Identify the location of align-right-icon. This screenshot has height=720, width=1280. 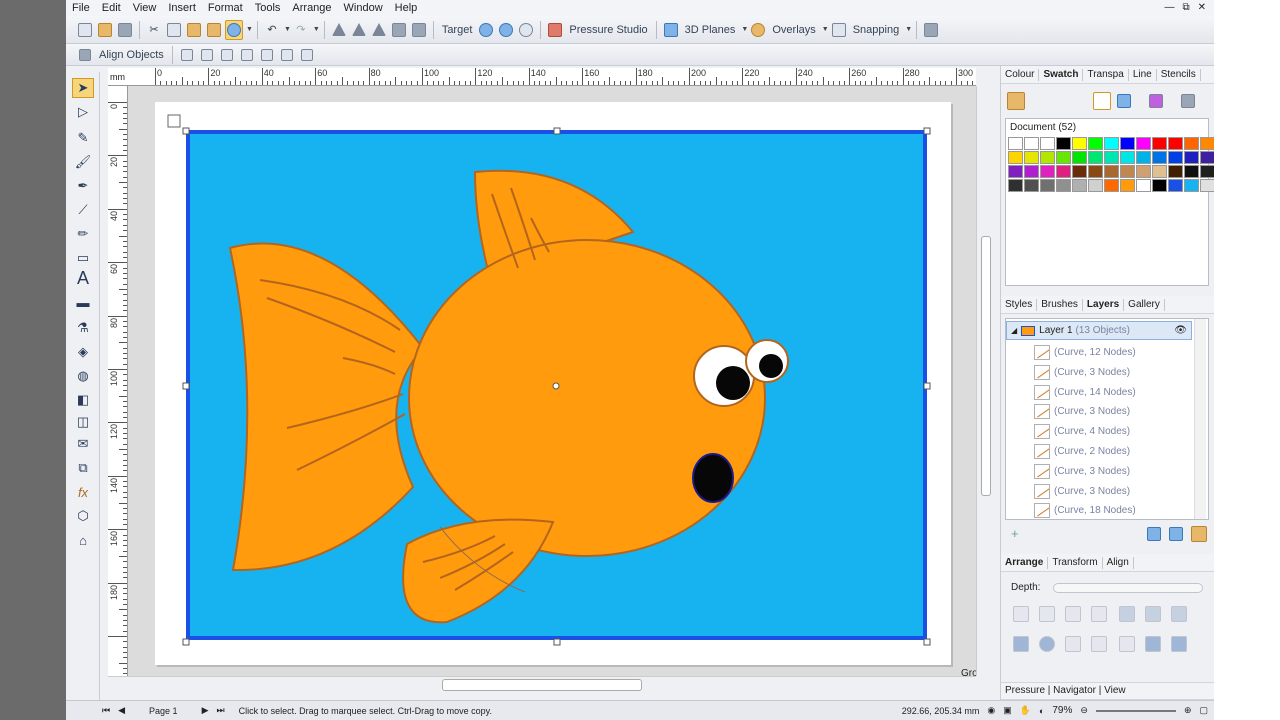
(227, 55).